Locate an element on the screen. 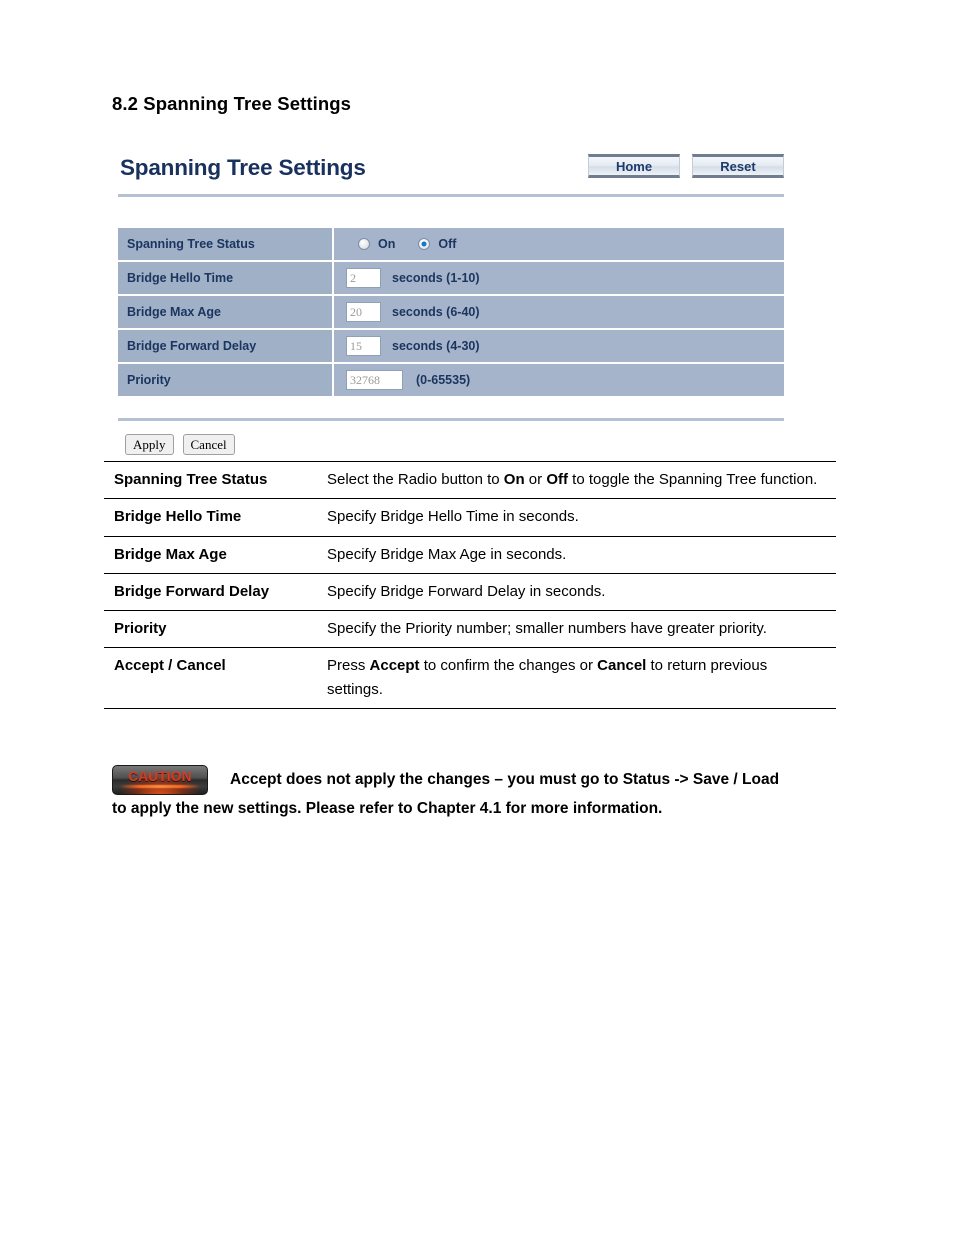  panel-header: Spanning Tree Settings Home Reset is located at coordinates (451, 171).